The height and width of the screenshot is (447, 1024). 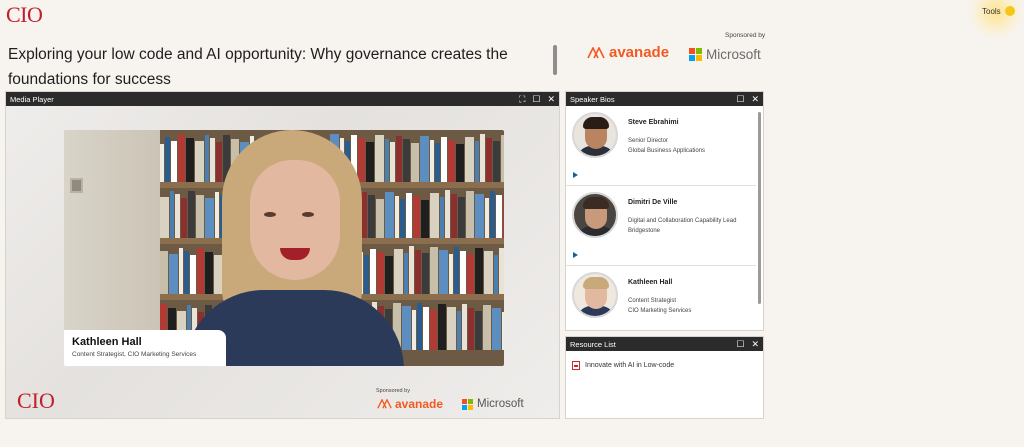 I want to click on resource-item-label: Innovate with AI in Low-code, so click(x=630, y=365).